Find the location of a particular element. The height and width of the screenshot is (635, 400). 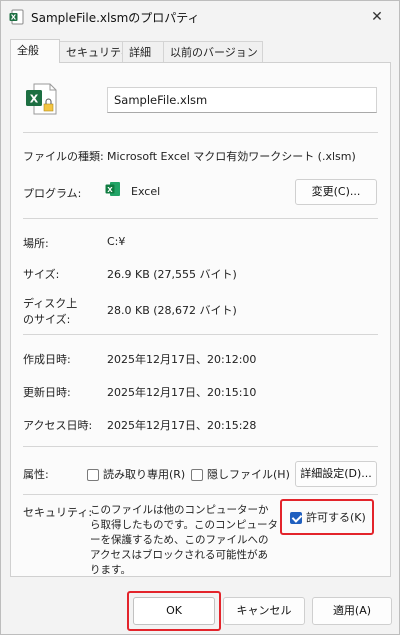

security-label: セキュリティ: is located at coordinates (58, 512).